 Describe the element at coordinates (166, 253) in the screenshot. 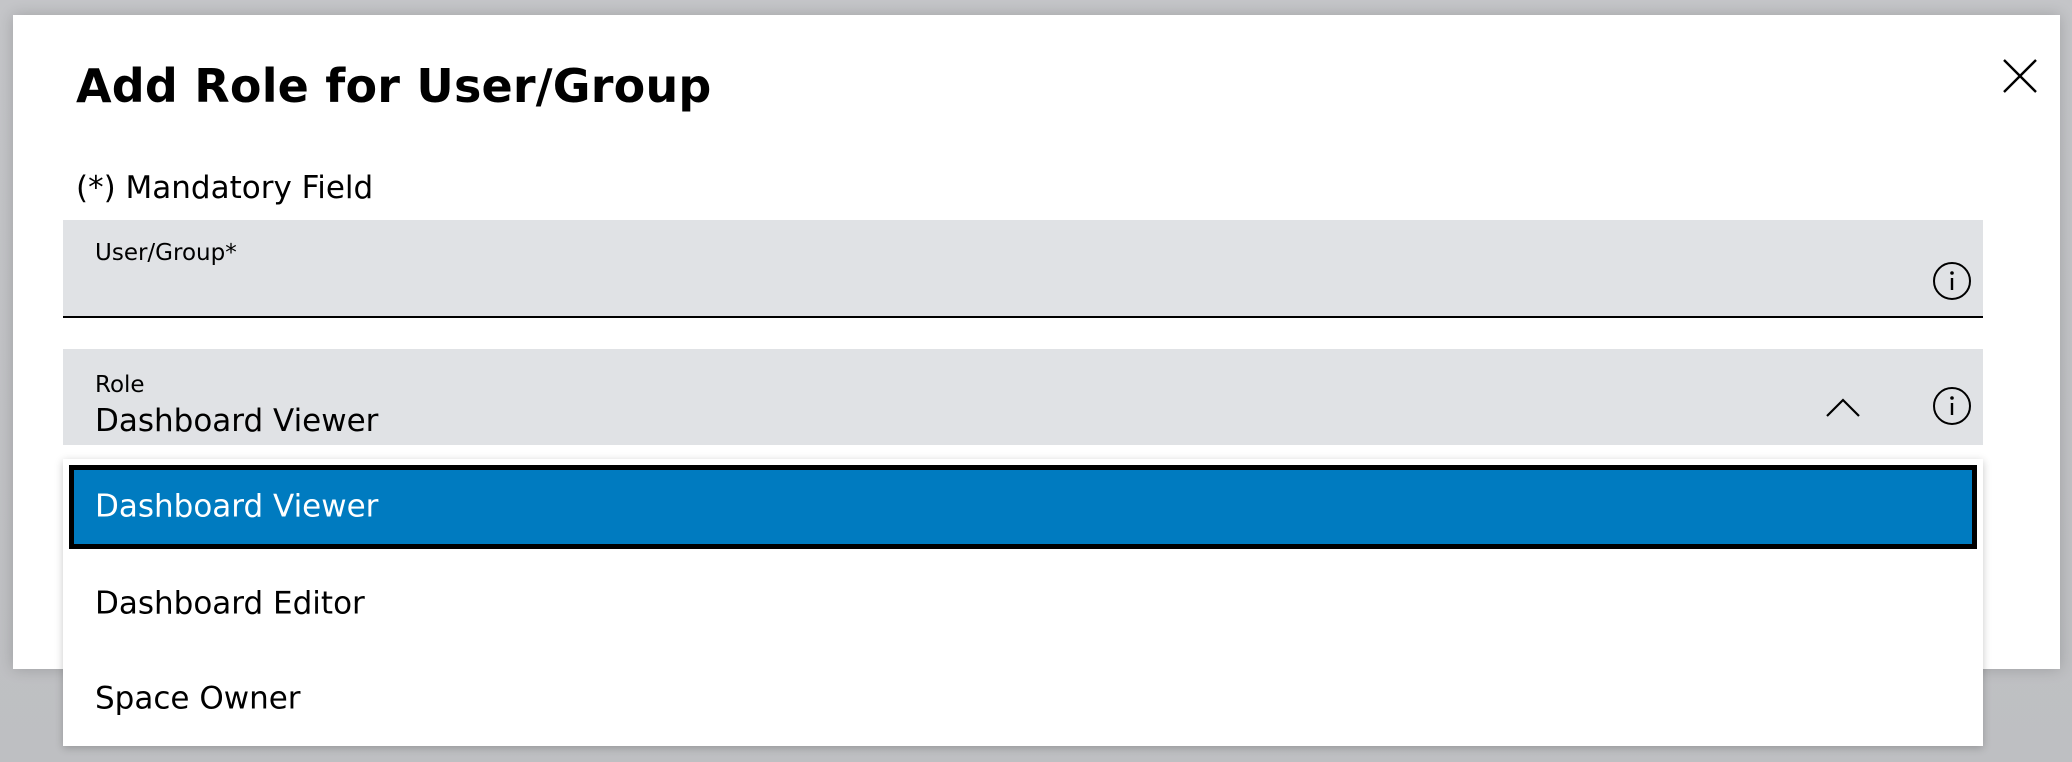

I see `user-group-label: User/Group*` at that location.